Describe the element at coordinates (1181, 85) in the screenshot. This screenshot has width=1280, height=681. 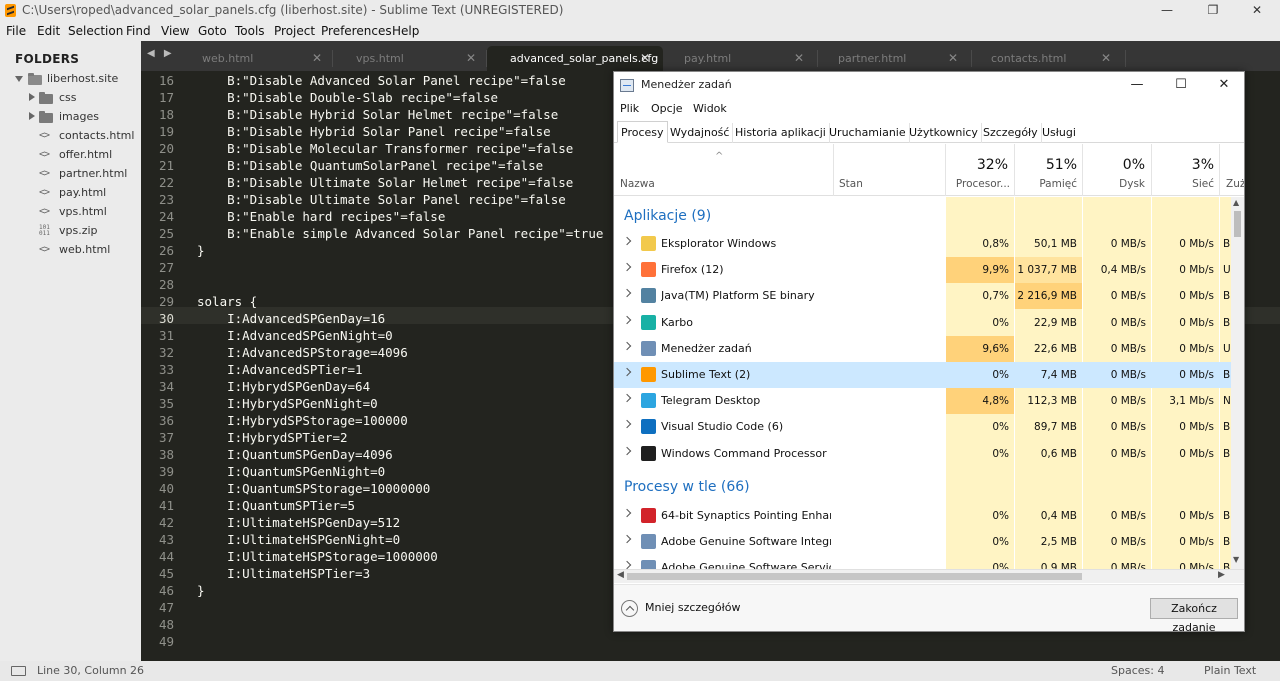
I see `tm-maximize-button: ☐` at that location.